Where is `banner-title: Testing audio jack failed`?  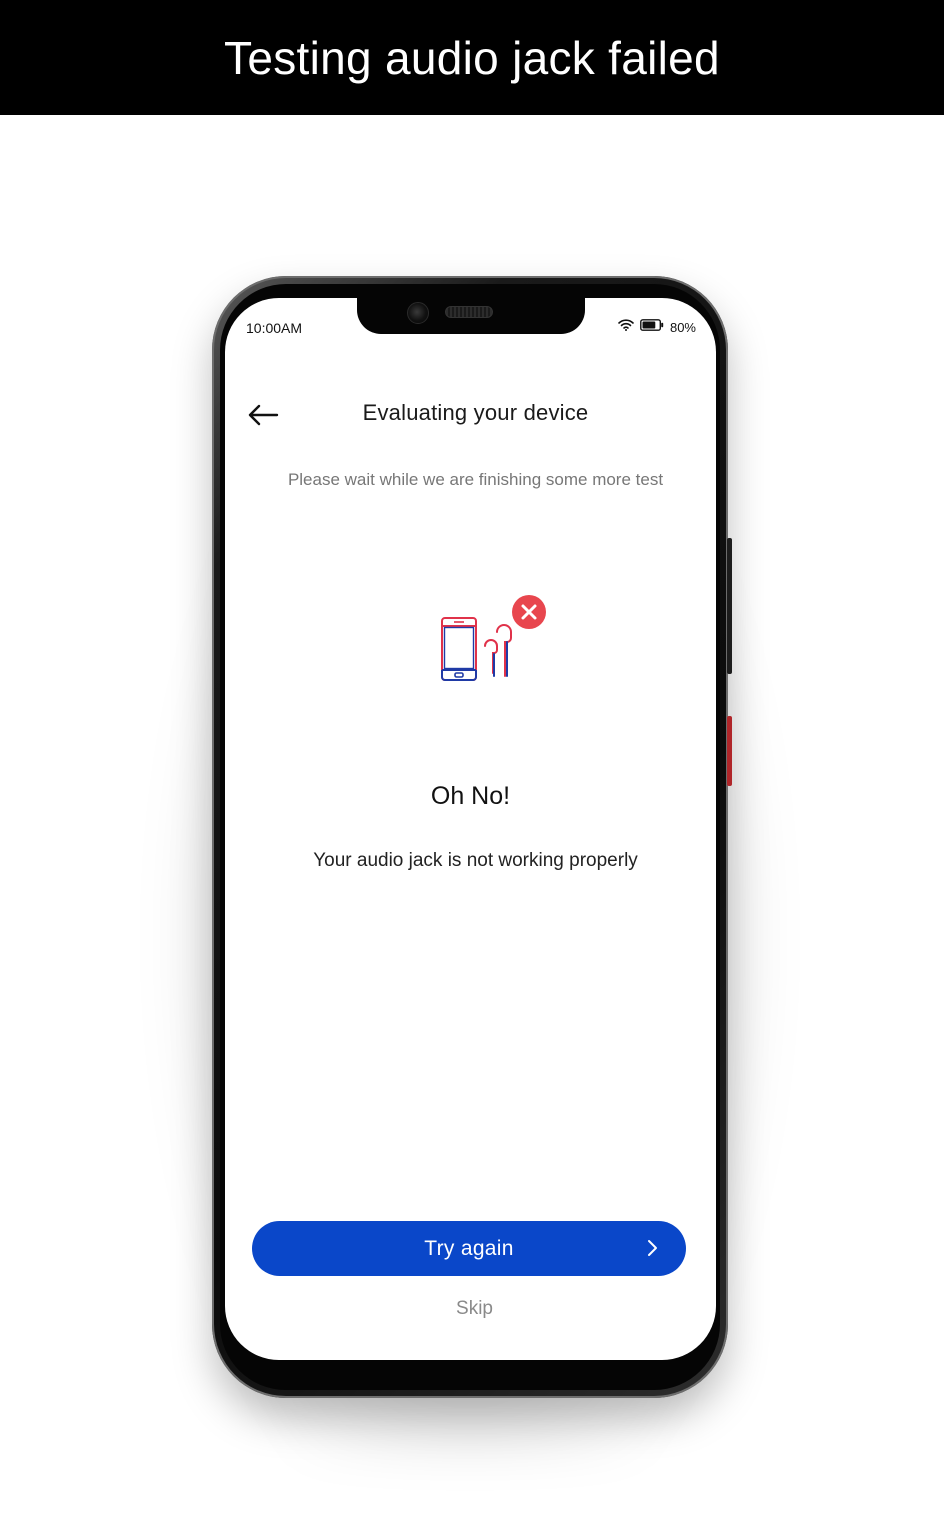 banner-title: Testing audio jack failed is located at coordinates (472, 57).